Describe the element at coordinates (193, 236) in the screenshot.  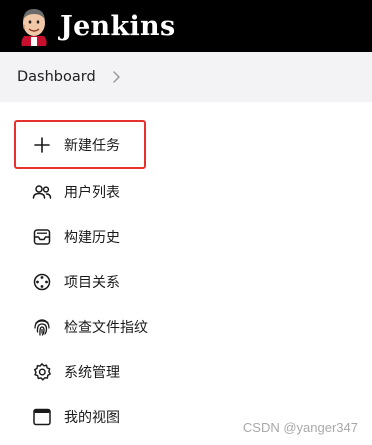
I see `menu-item-build-history: 构建历史` at that location.